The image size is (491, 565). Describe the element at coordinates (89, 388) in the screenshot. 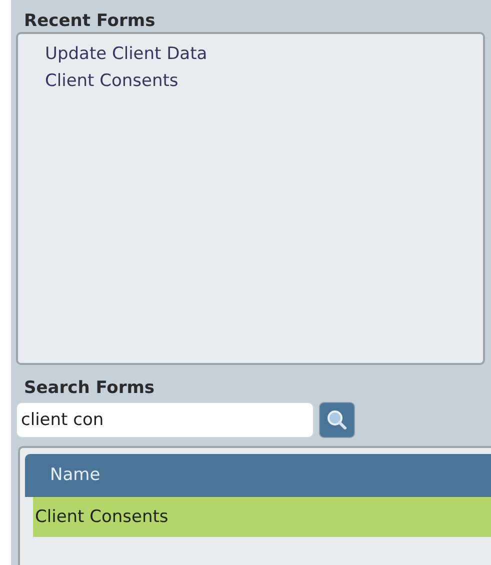

I see `section-title: Search Forms` at that location.